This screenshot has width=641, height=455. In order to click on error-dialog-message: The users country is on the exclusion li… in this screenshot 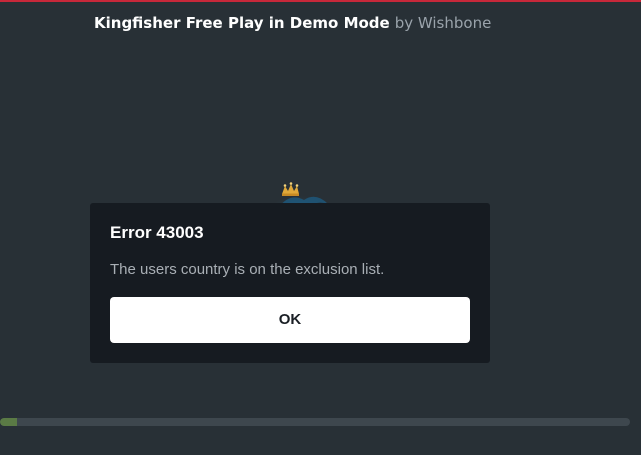, I will do `click(247, 269)`.